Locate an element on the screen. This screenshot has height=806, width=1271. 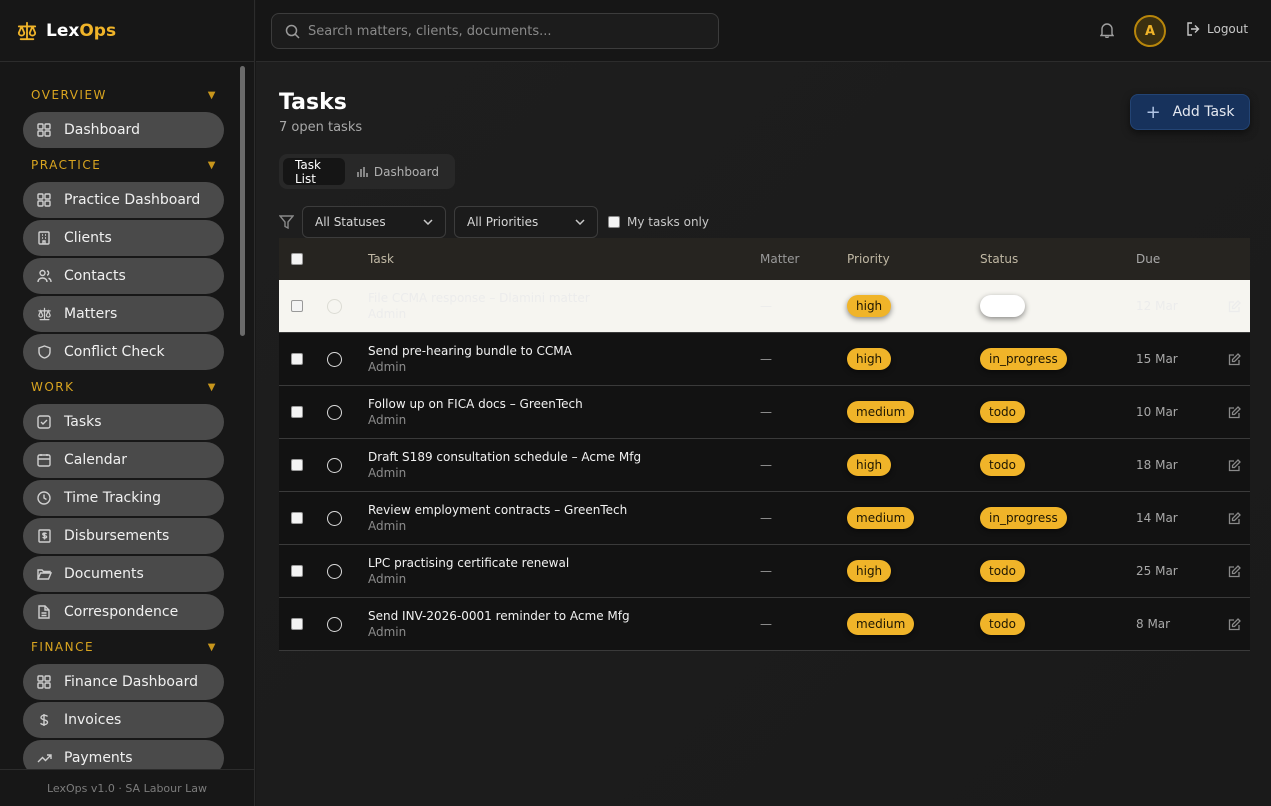
chevron-down-icon: ▼ is located at coordinates (212, 165).